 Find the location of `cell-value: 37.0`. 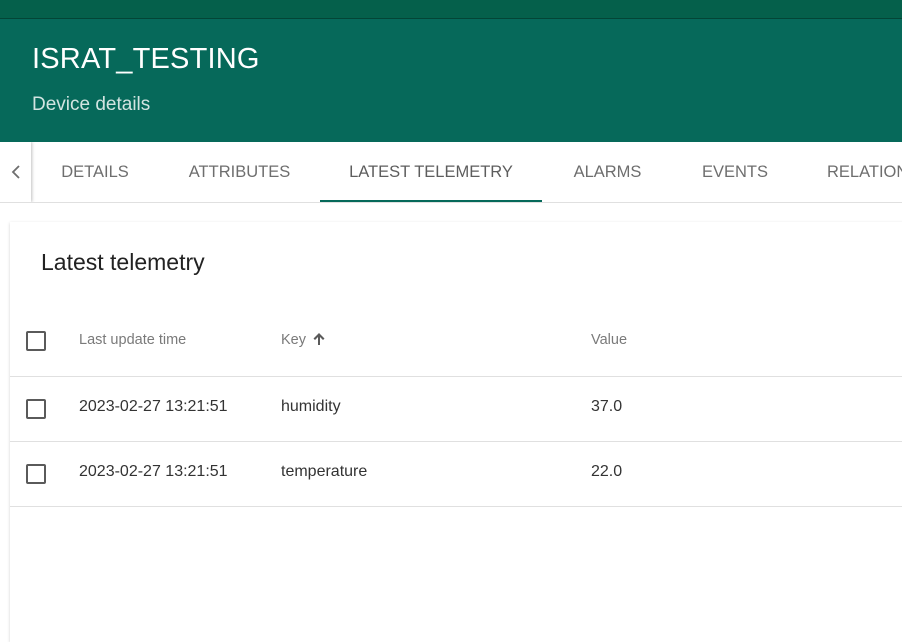

cell-value: 37.0 is located at coordinates (607, 406).